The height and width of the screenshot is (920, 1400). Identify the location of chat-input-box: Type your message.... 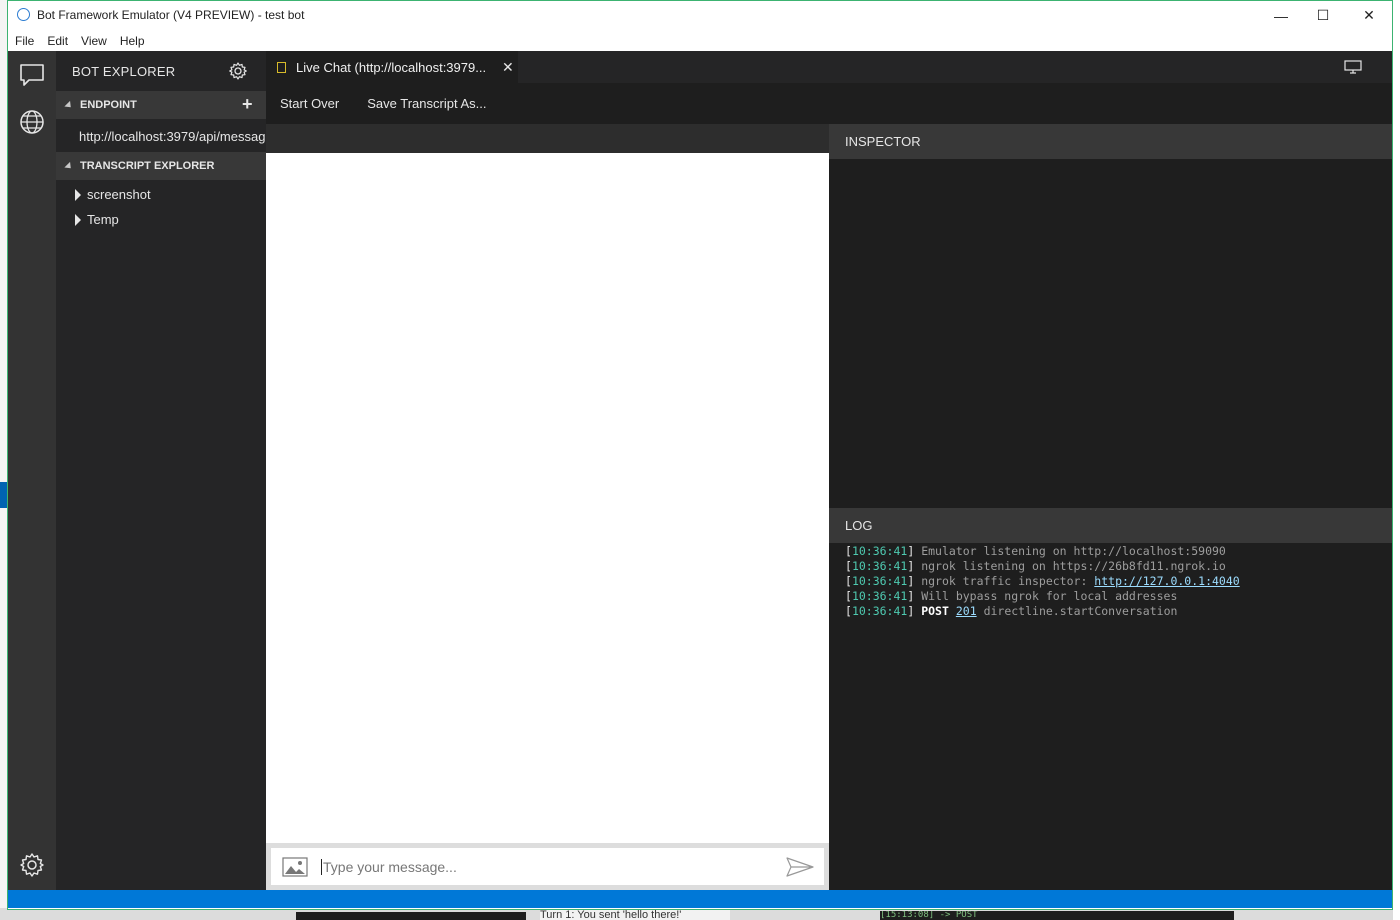
(547, 866).